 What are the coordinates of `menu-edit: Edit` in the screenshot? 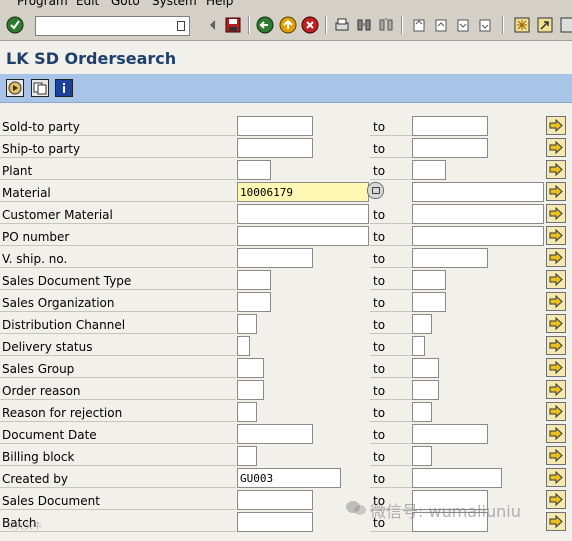 It's located at (87, 4).